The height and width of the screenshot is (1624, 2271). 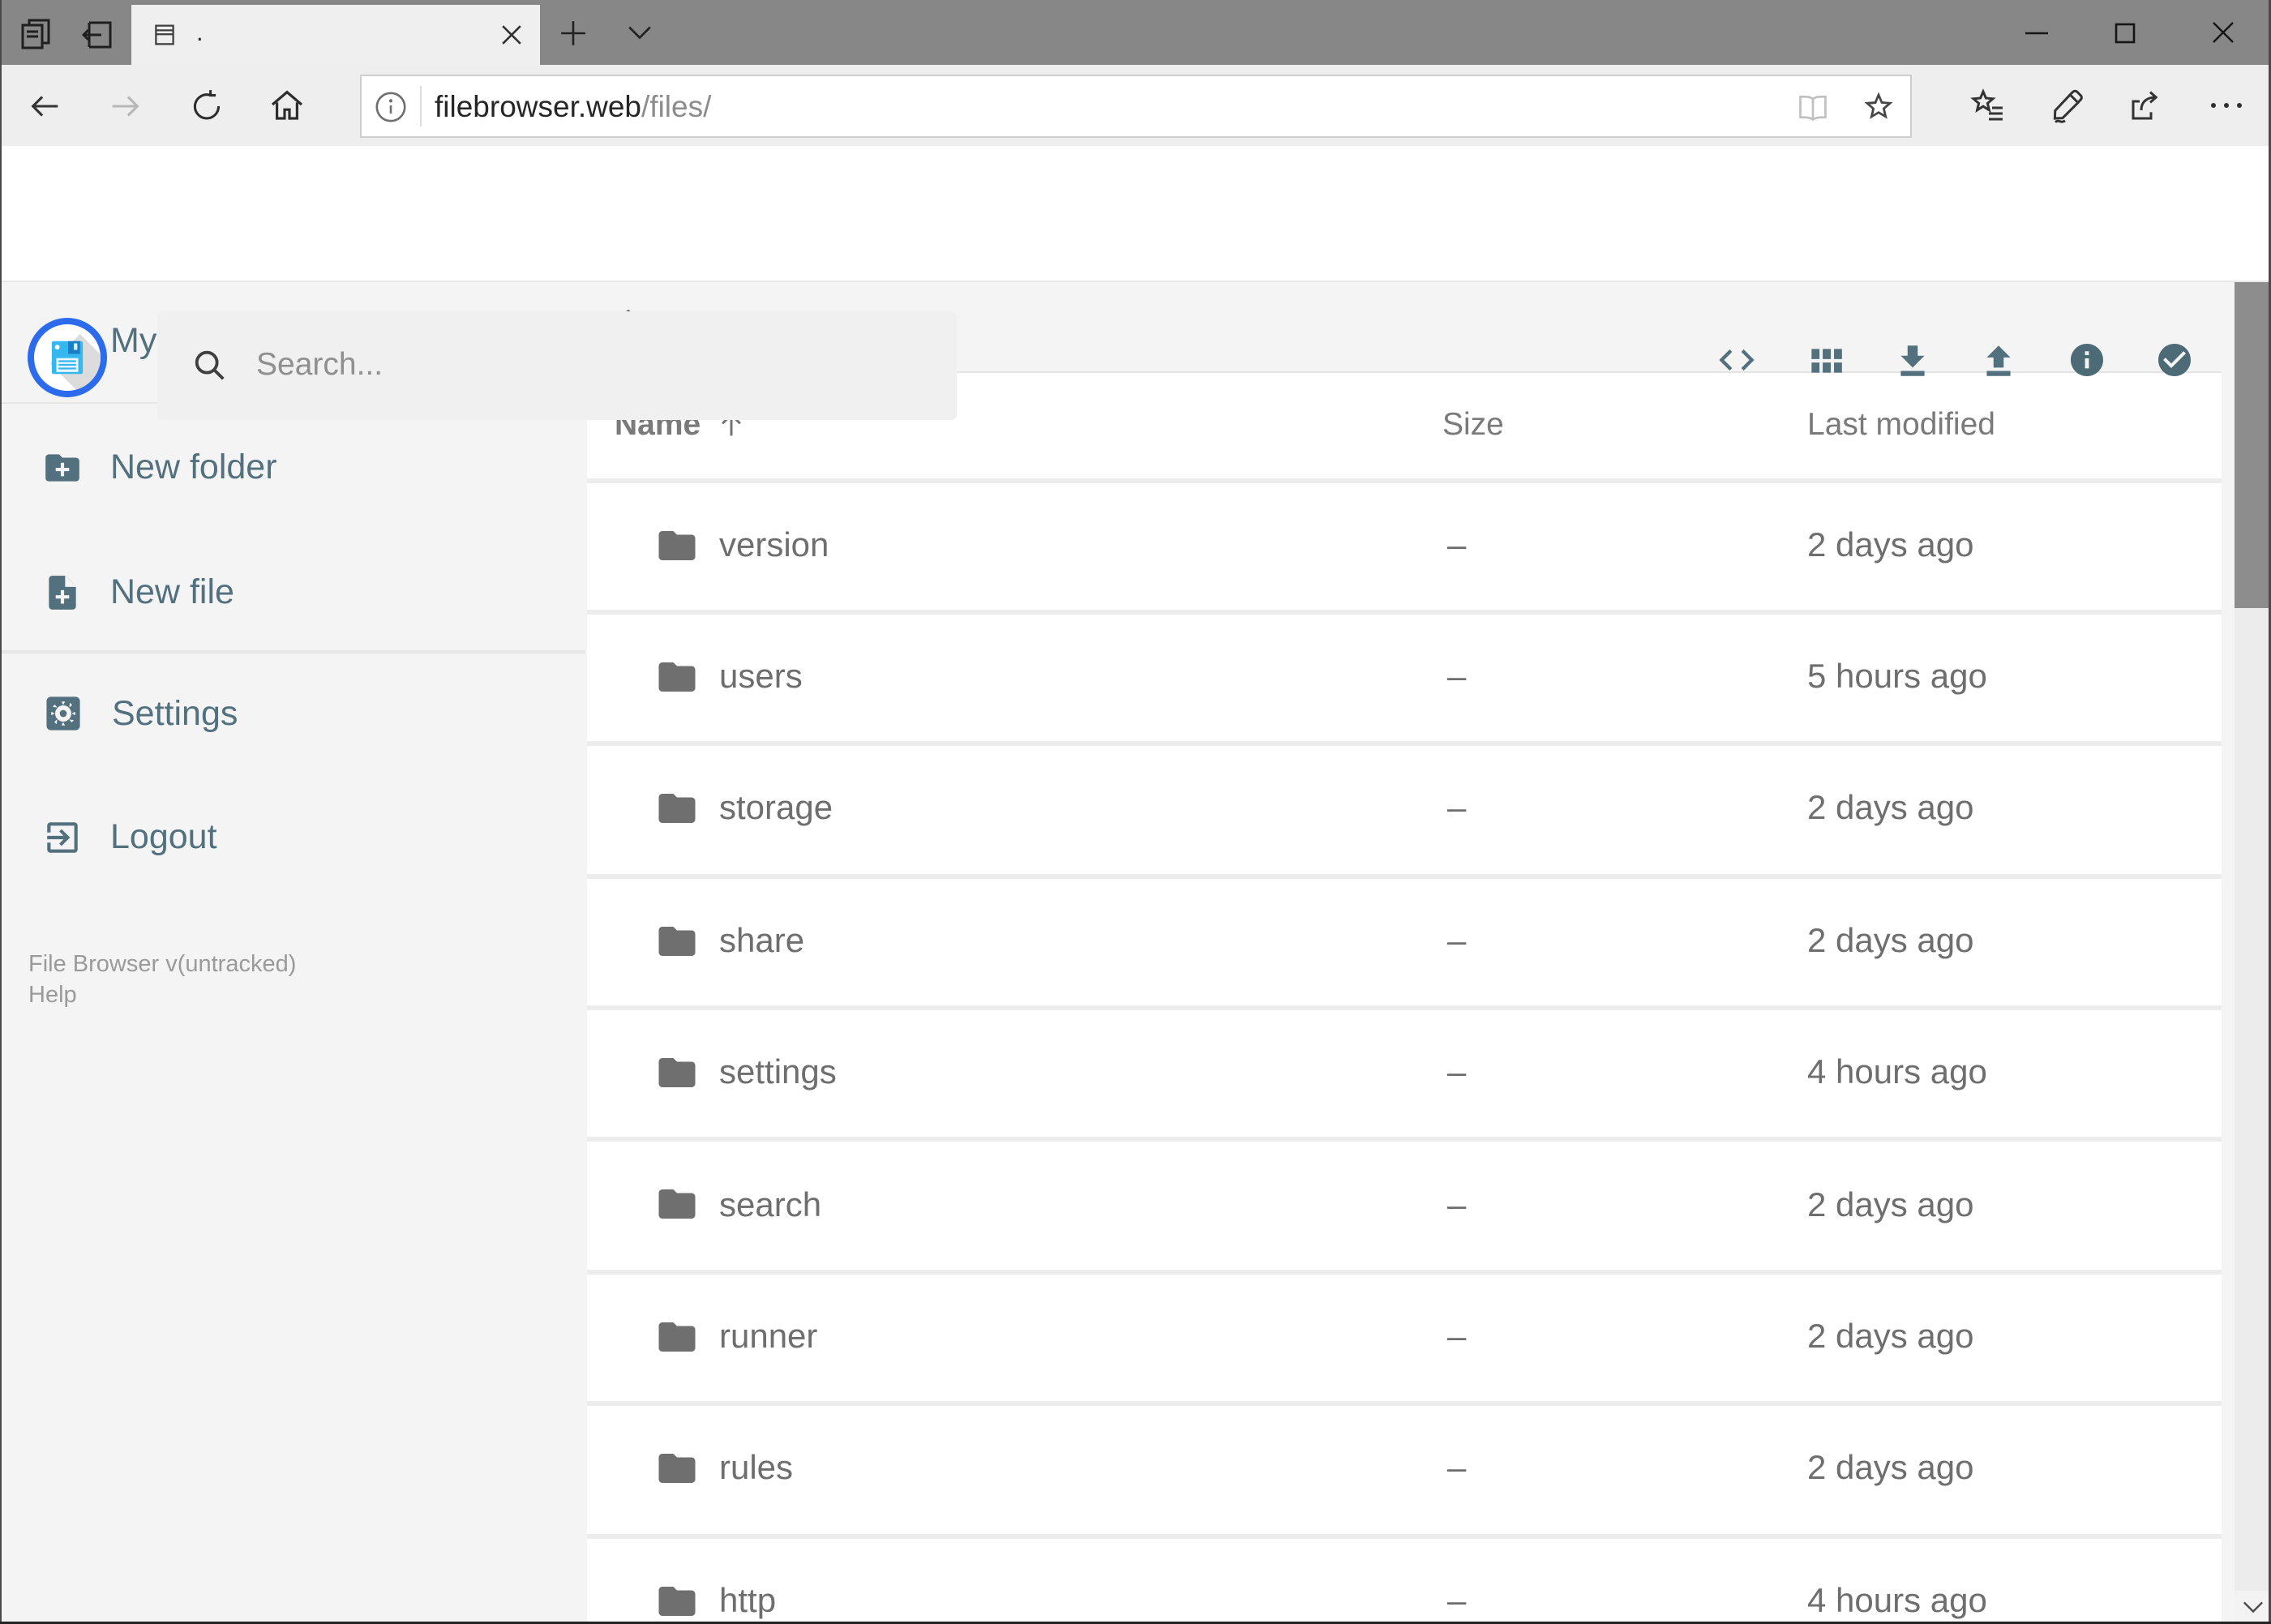 I want to click on browser-tab: ., so click(x=335, y=34).